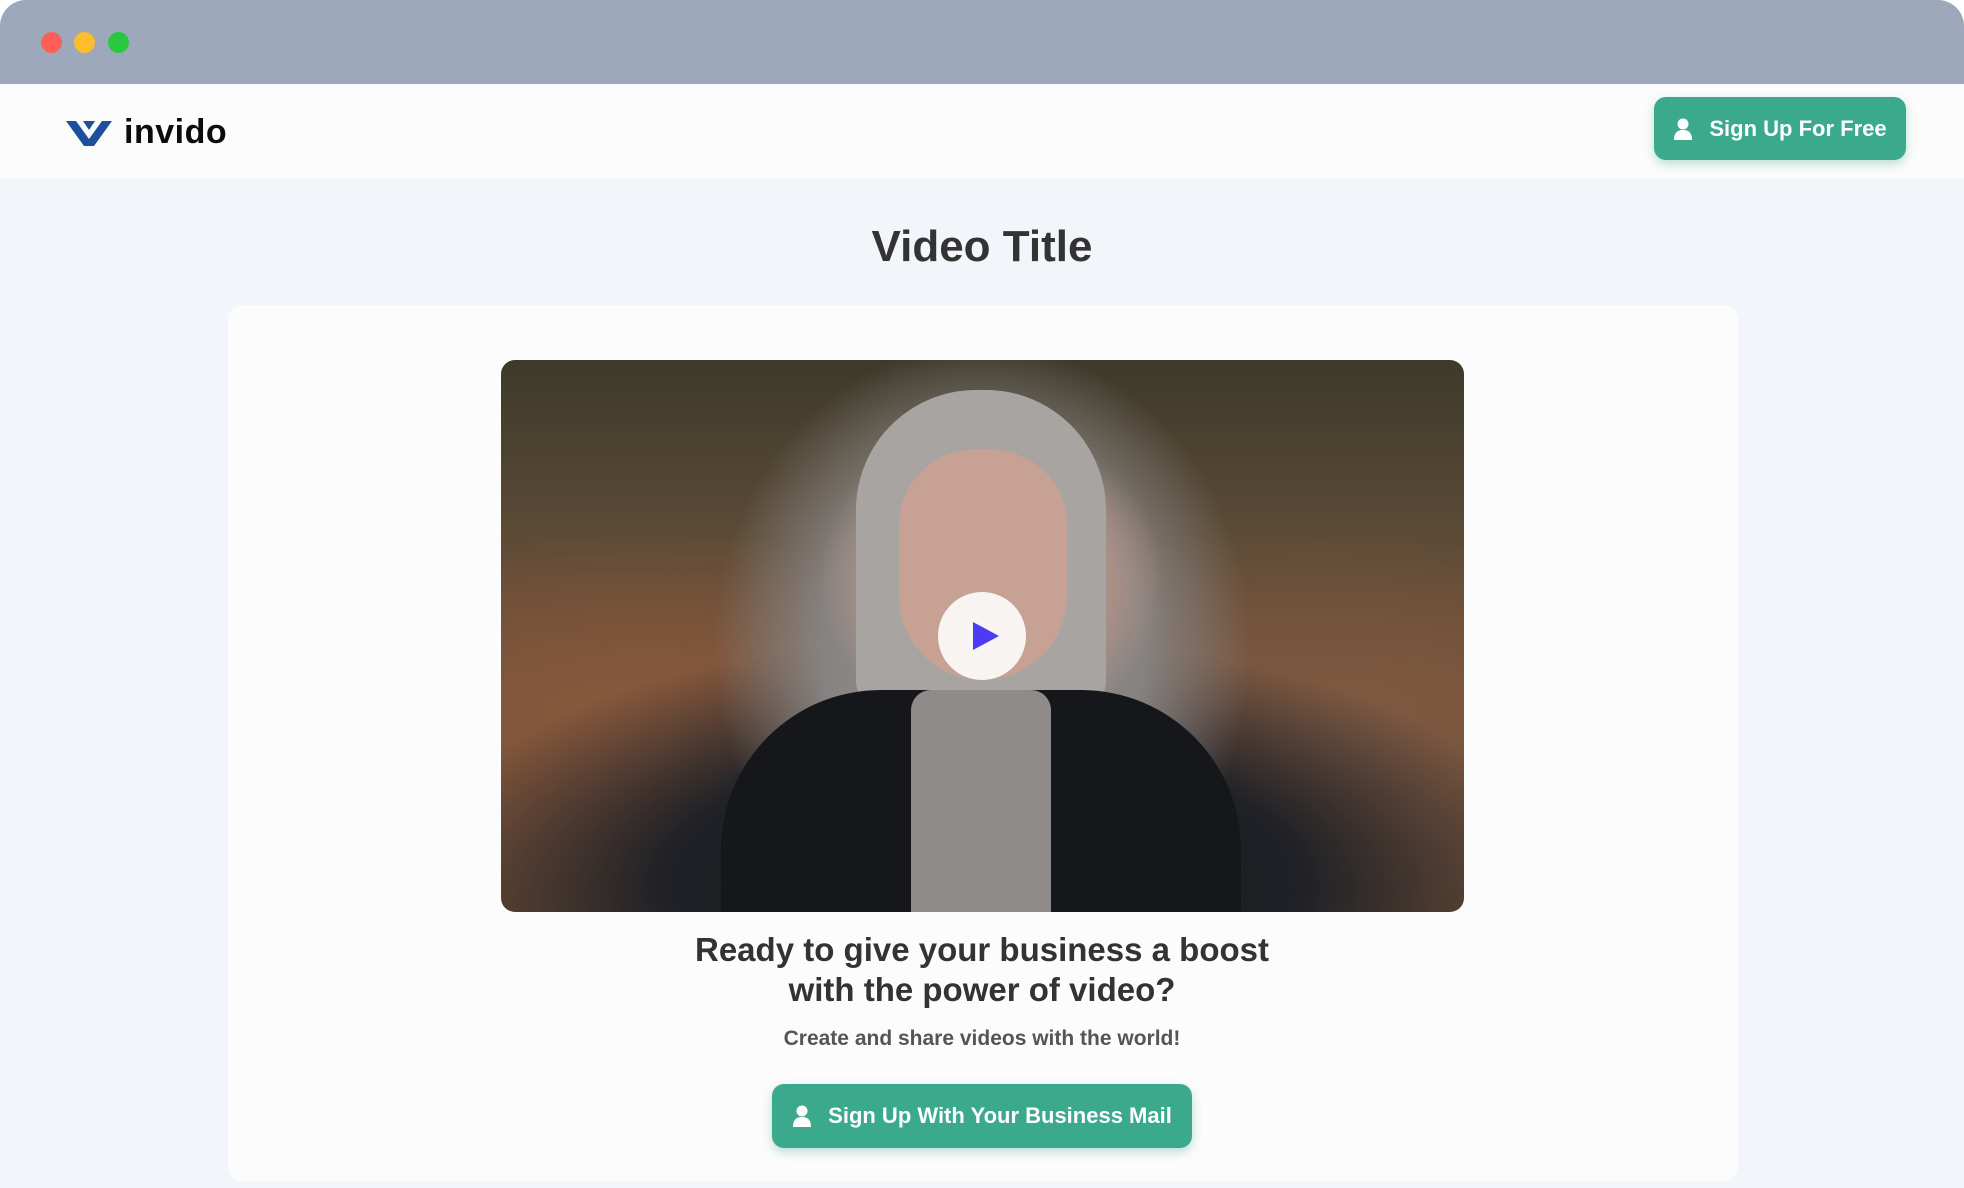 The width and height of the screenshot is (1964, 1188). I want to click on logo-text: invido, so click(176, 131).